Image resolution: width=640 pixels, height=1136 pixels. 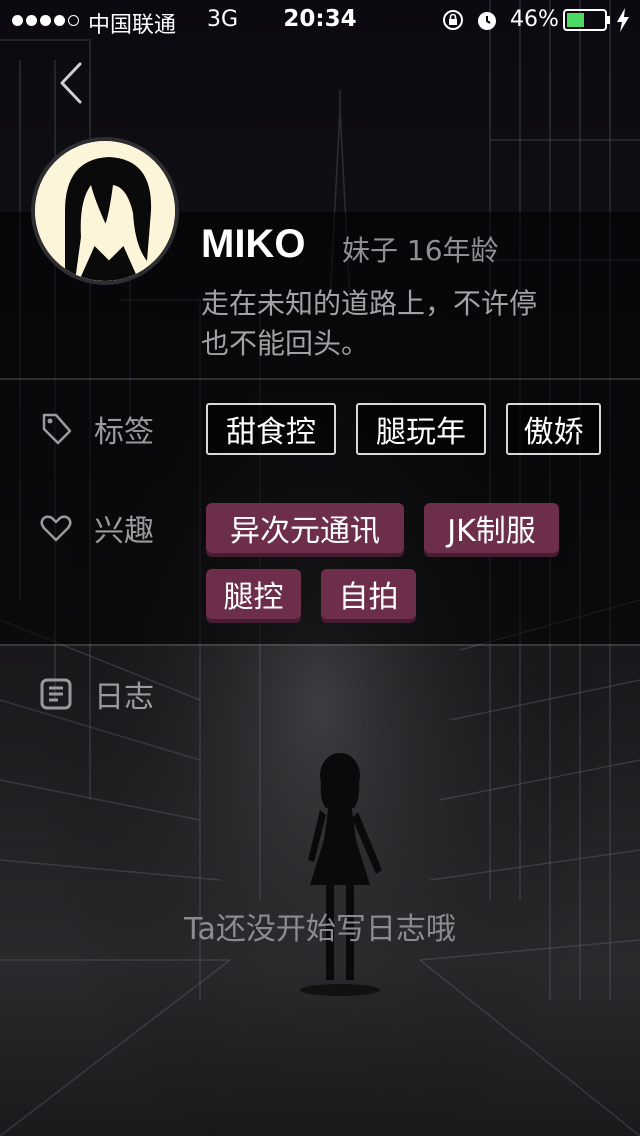 I want to click on alarm-icon, so click(x=487, y=21).